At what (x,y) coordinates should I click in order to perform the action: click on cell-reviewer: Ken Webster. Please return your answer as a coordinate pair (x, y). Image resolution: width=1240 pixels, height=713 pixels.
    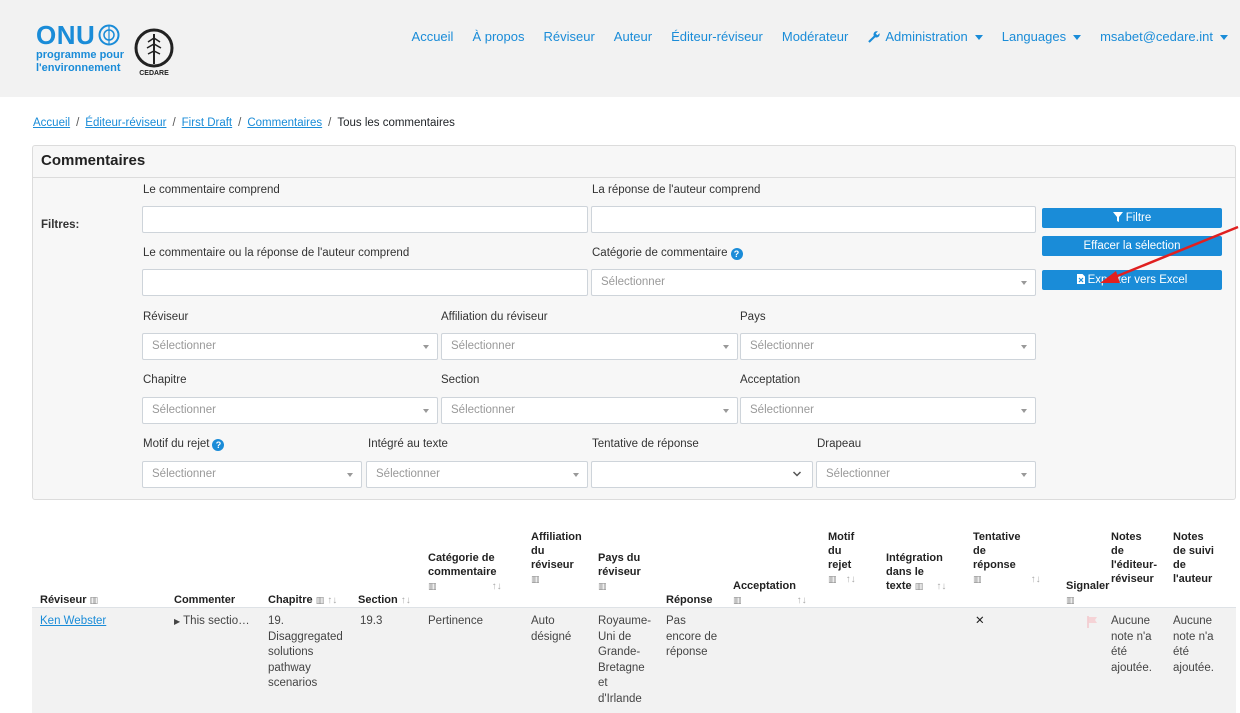
    Looking at the image, I should click on (73, 622).